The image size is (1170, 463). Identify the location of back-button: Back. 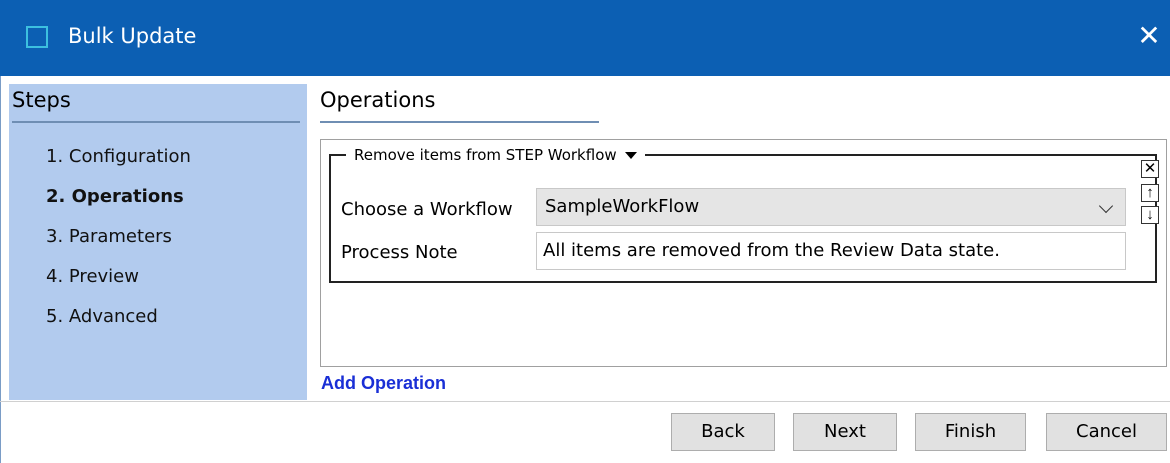
(723, 432).